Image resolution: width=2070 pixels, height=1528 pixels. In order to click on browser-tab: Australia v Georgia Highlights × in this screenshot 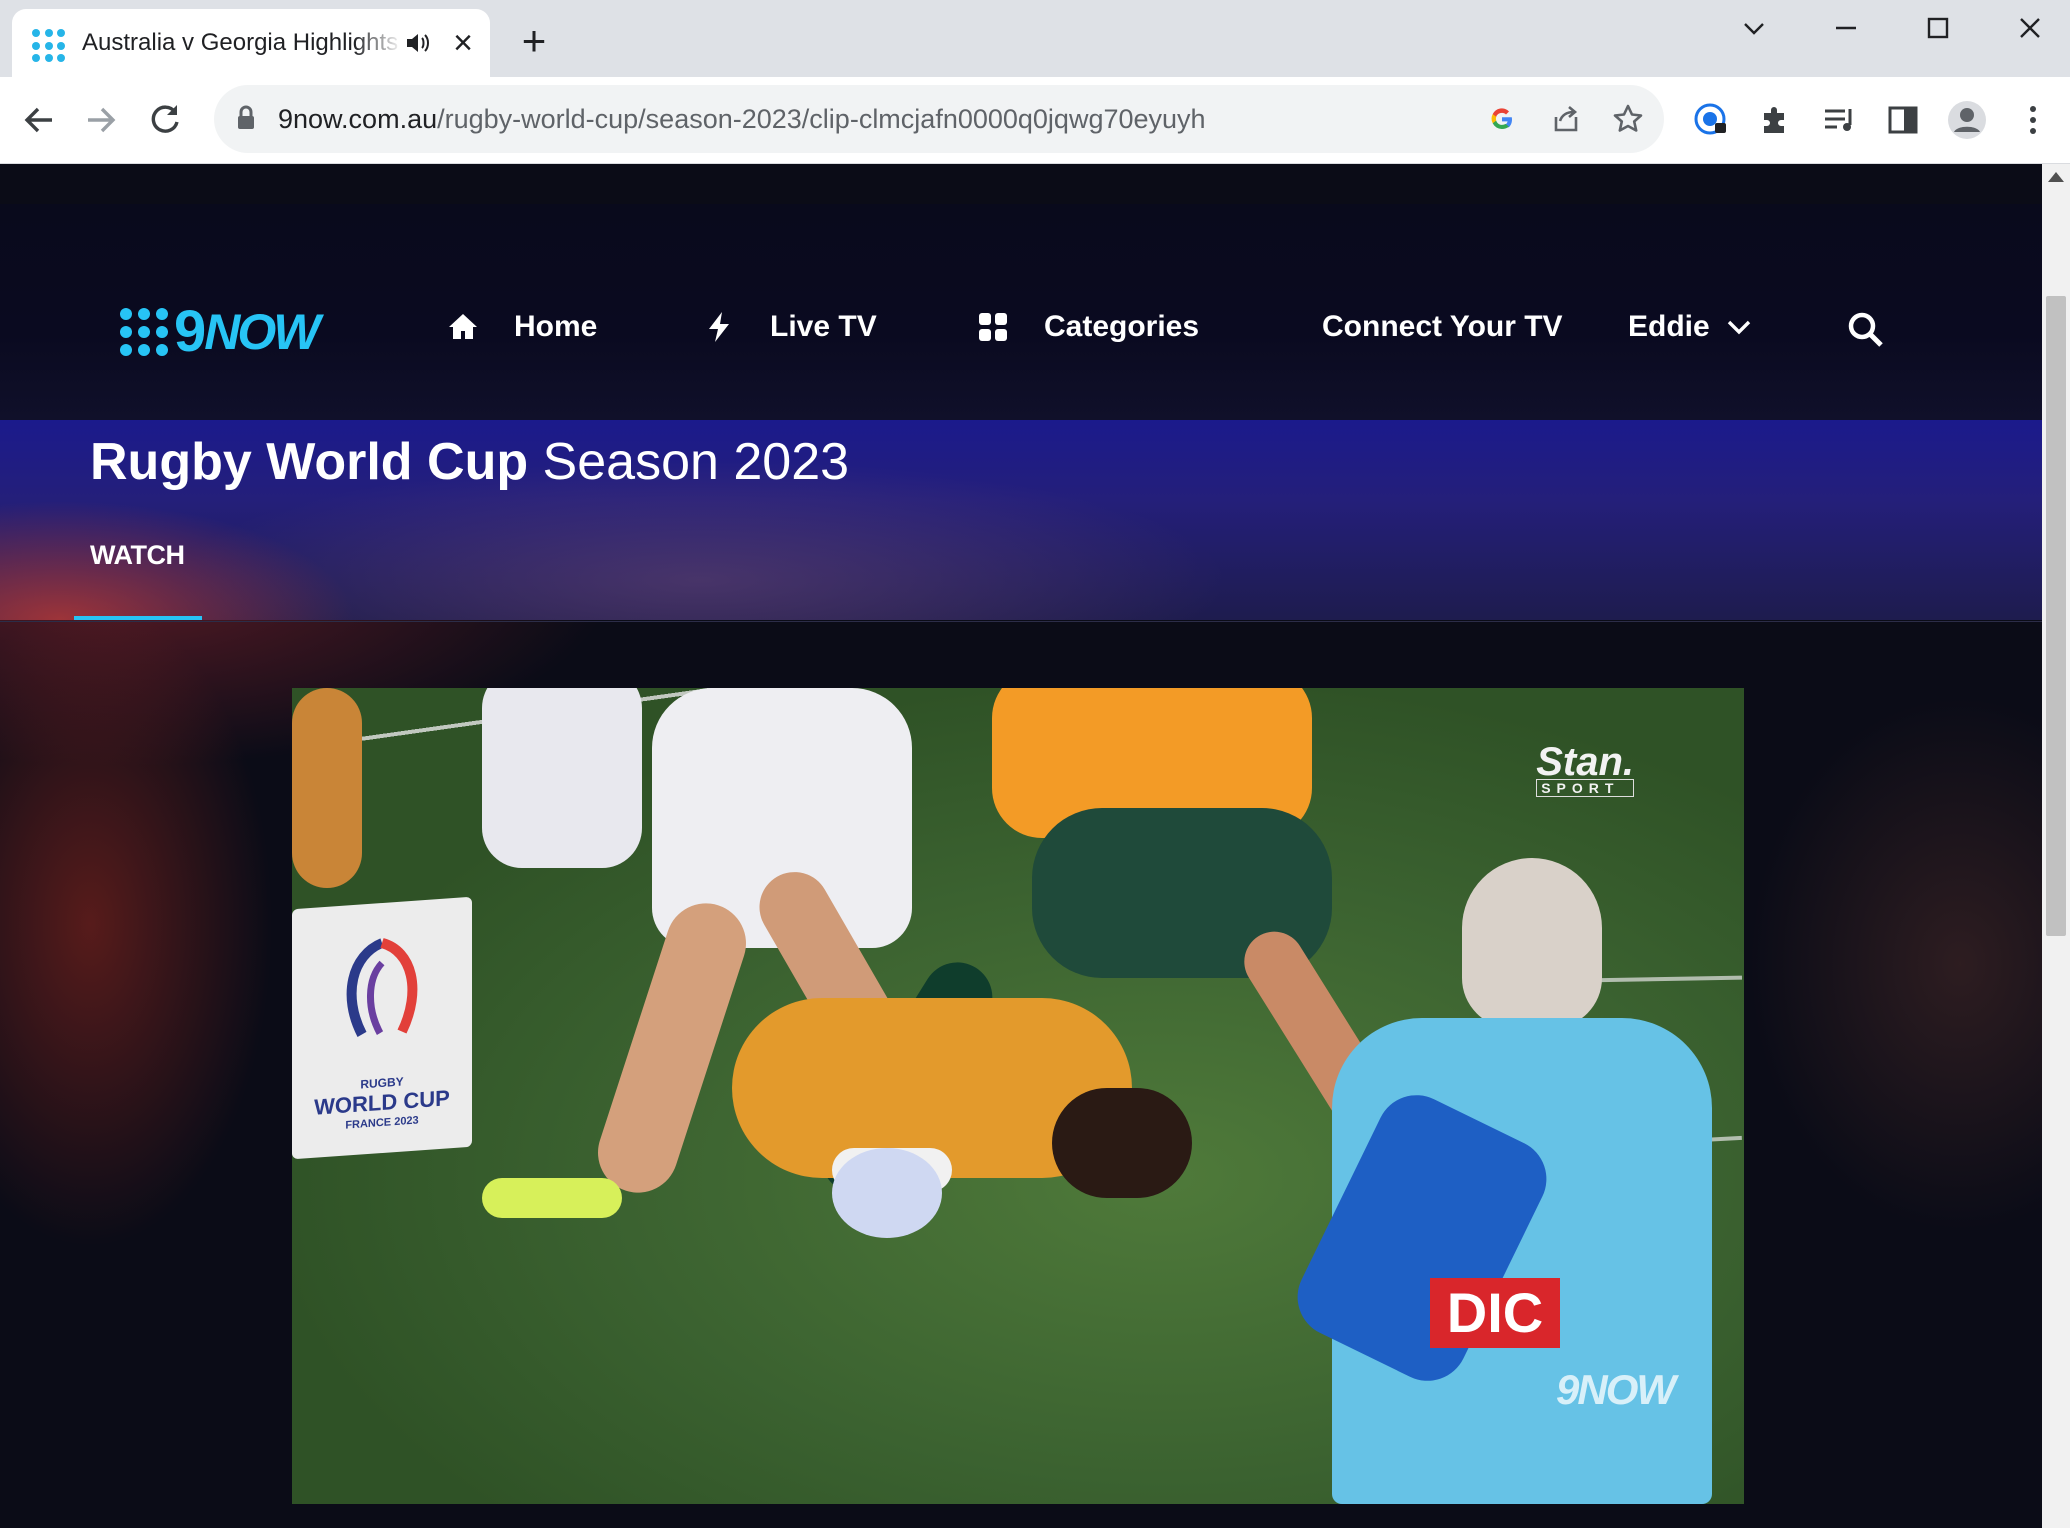, I will do `click(251, 43)`.